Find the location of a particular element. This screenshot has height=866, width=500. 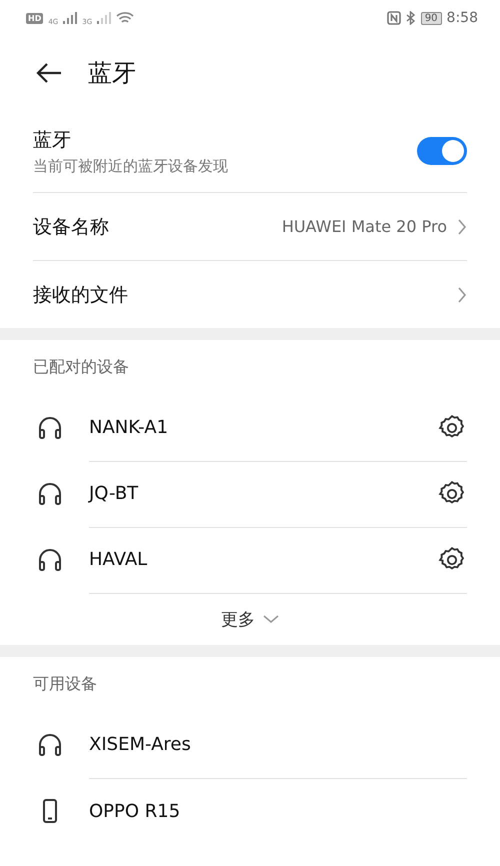

section-title: 可用设备 is located at coordinates (65, 684).